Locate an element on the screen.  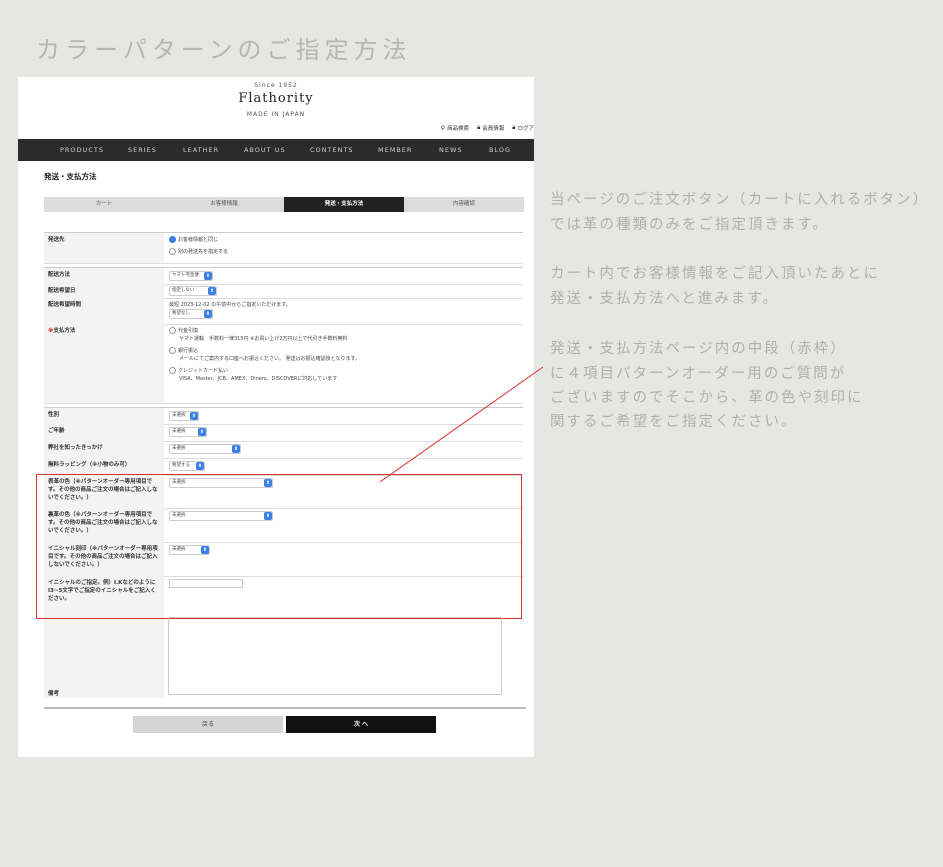
explanation-line-1: 当ページのご注文ボタン（カートに入れるボタン） is located at coordinates (740, 200).